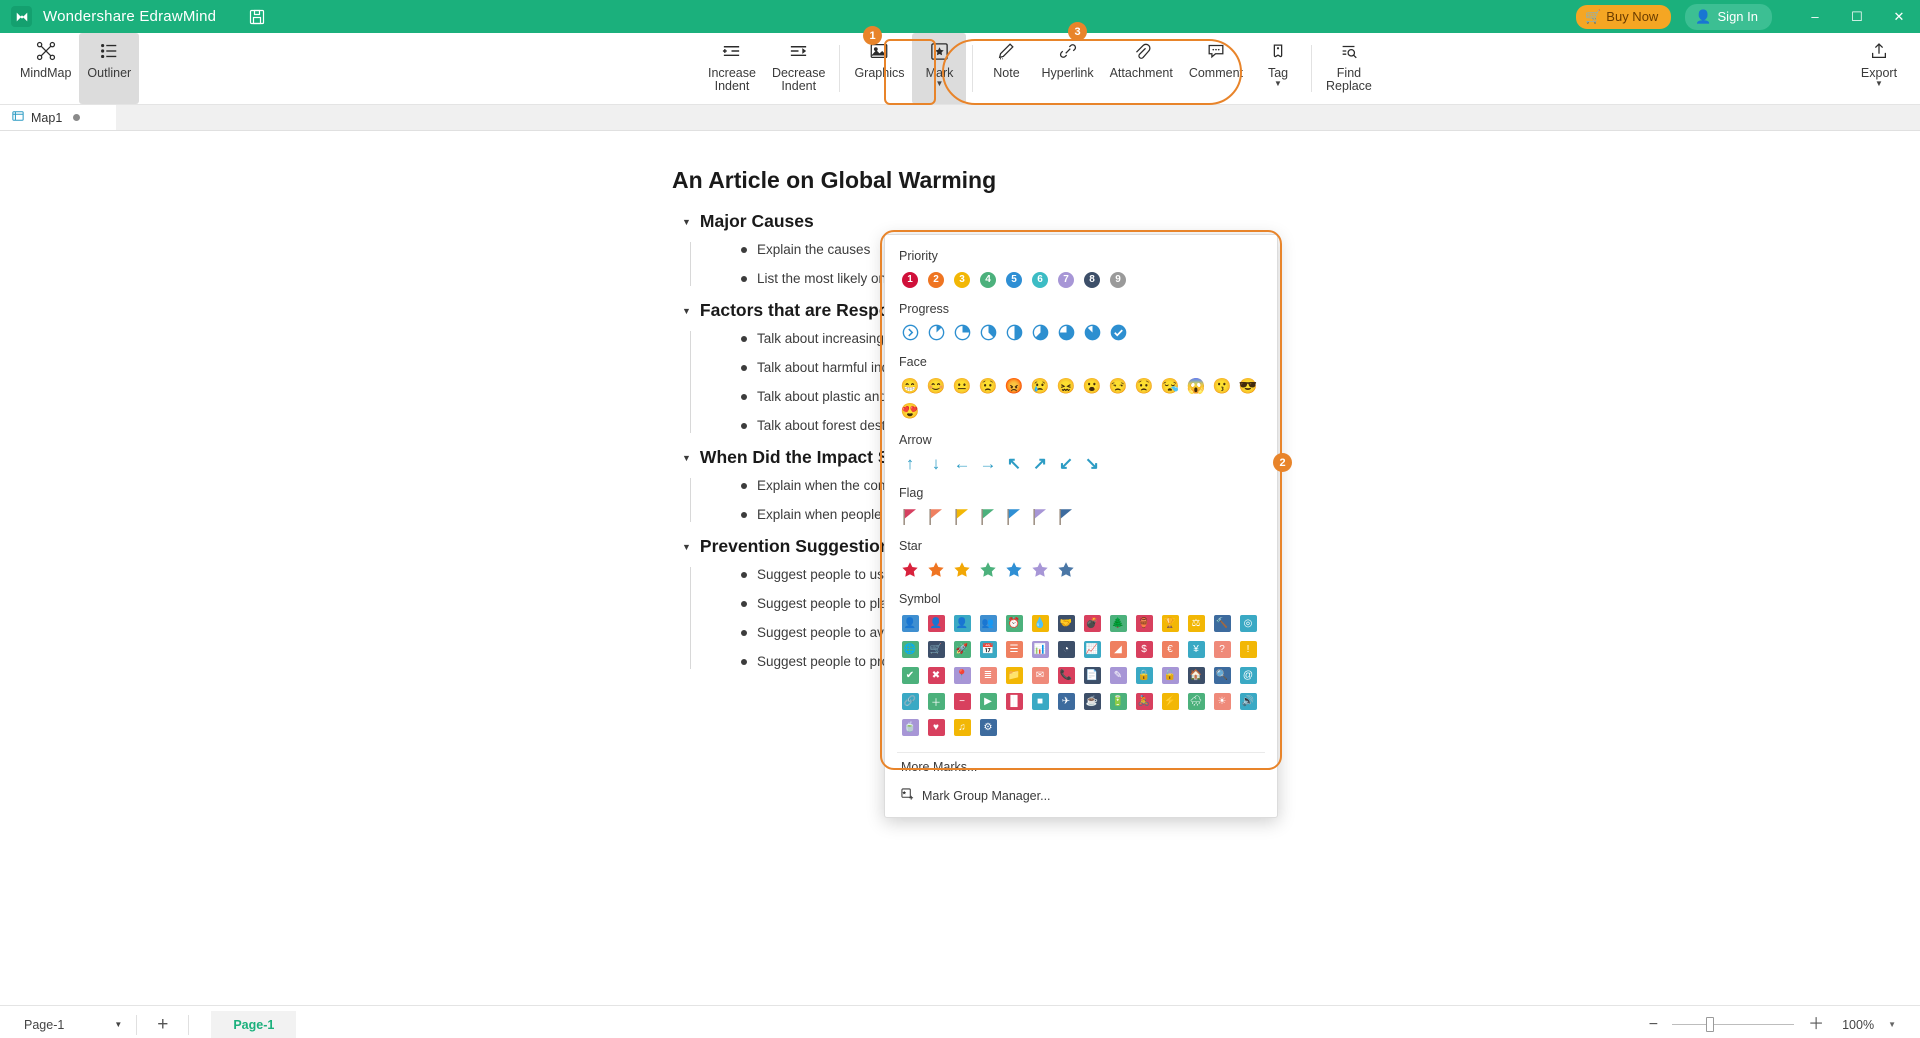  I want to click on star-orange, so click(936, 569).